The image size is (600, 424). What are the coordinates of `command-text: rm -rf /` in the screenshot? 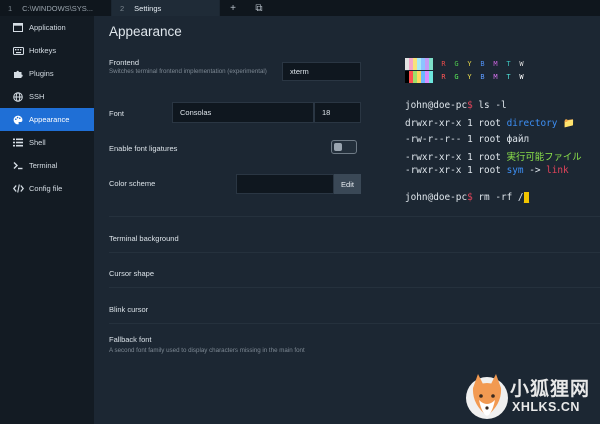 It's located at (498, 197).